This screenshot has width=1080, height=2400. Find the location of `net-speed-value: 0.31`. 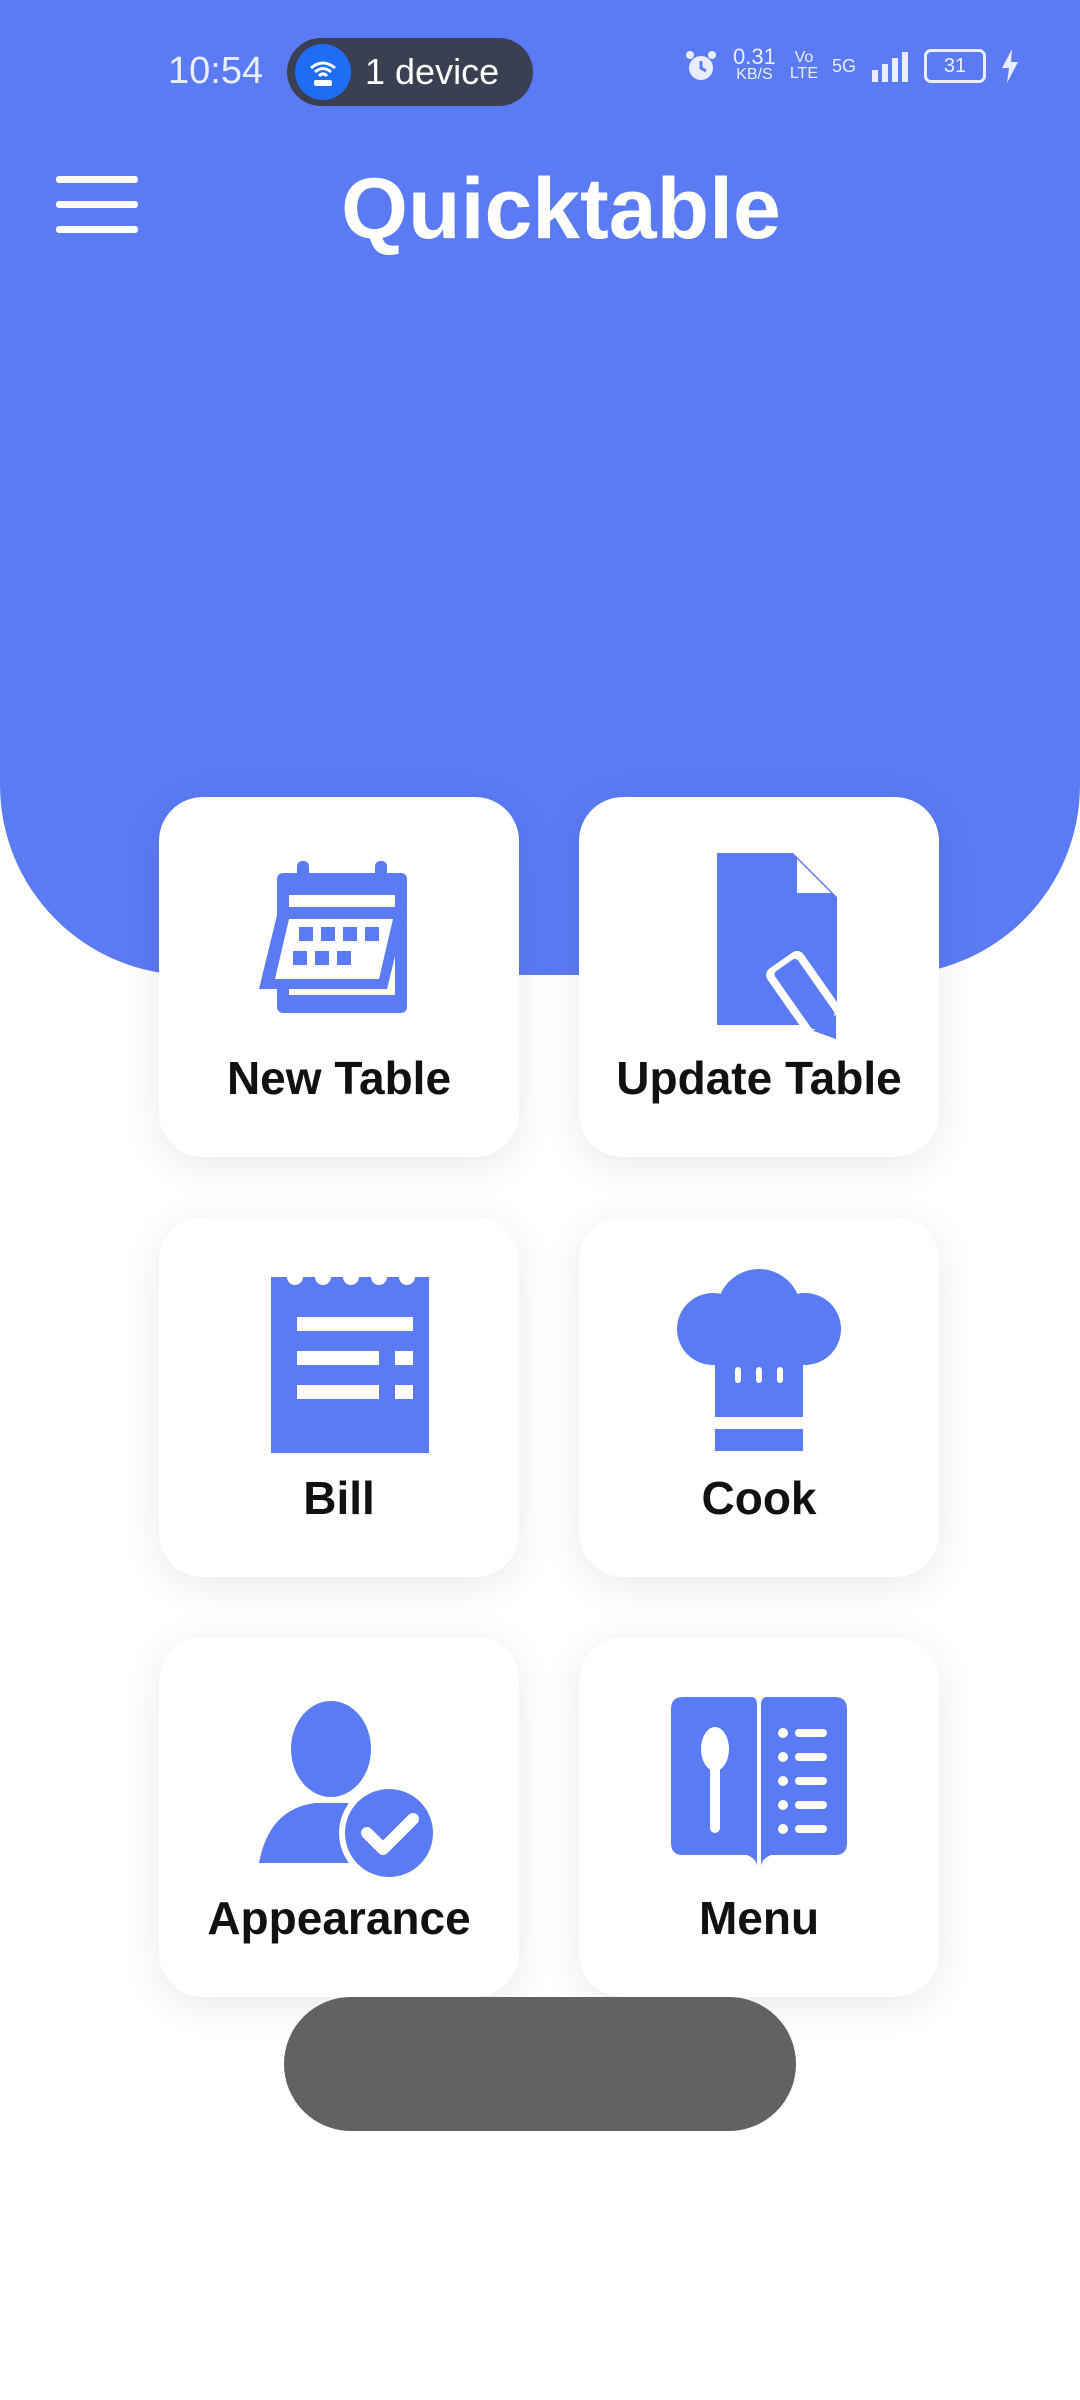

net-speed-value: 0.31 is located at coordinates (754, 56).